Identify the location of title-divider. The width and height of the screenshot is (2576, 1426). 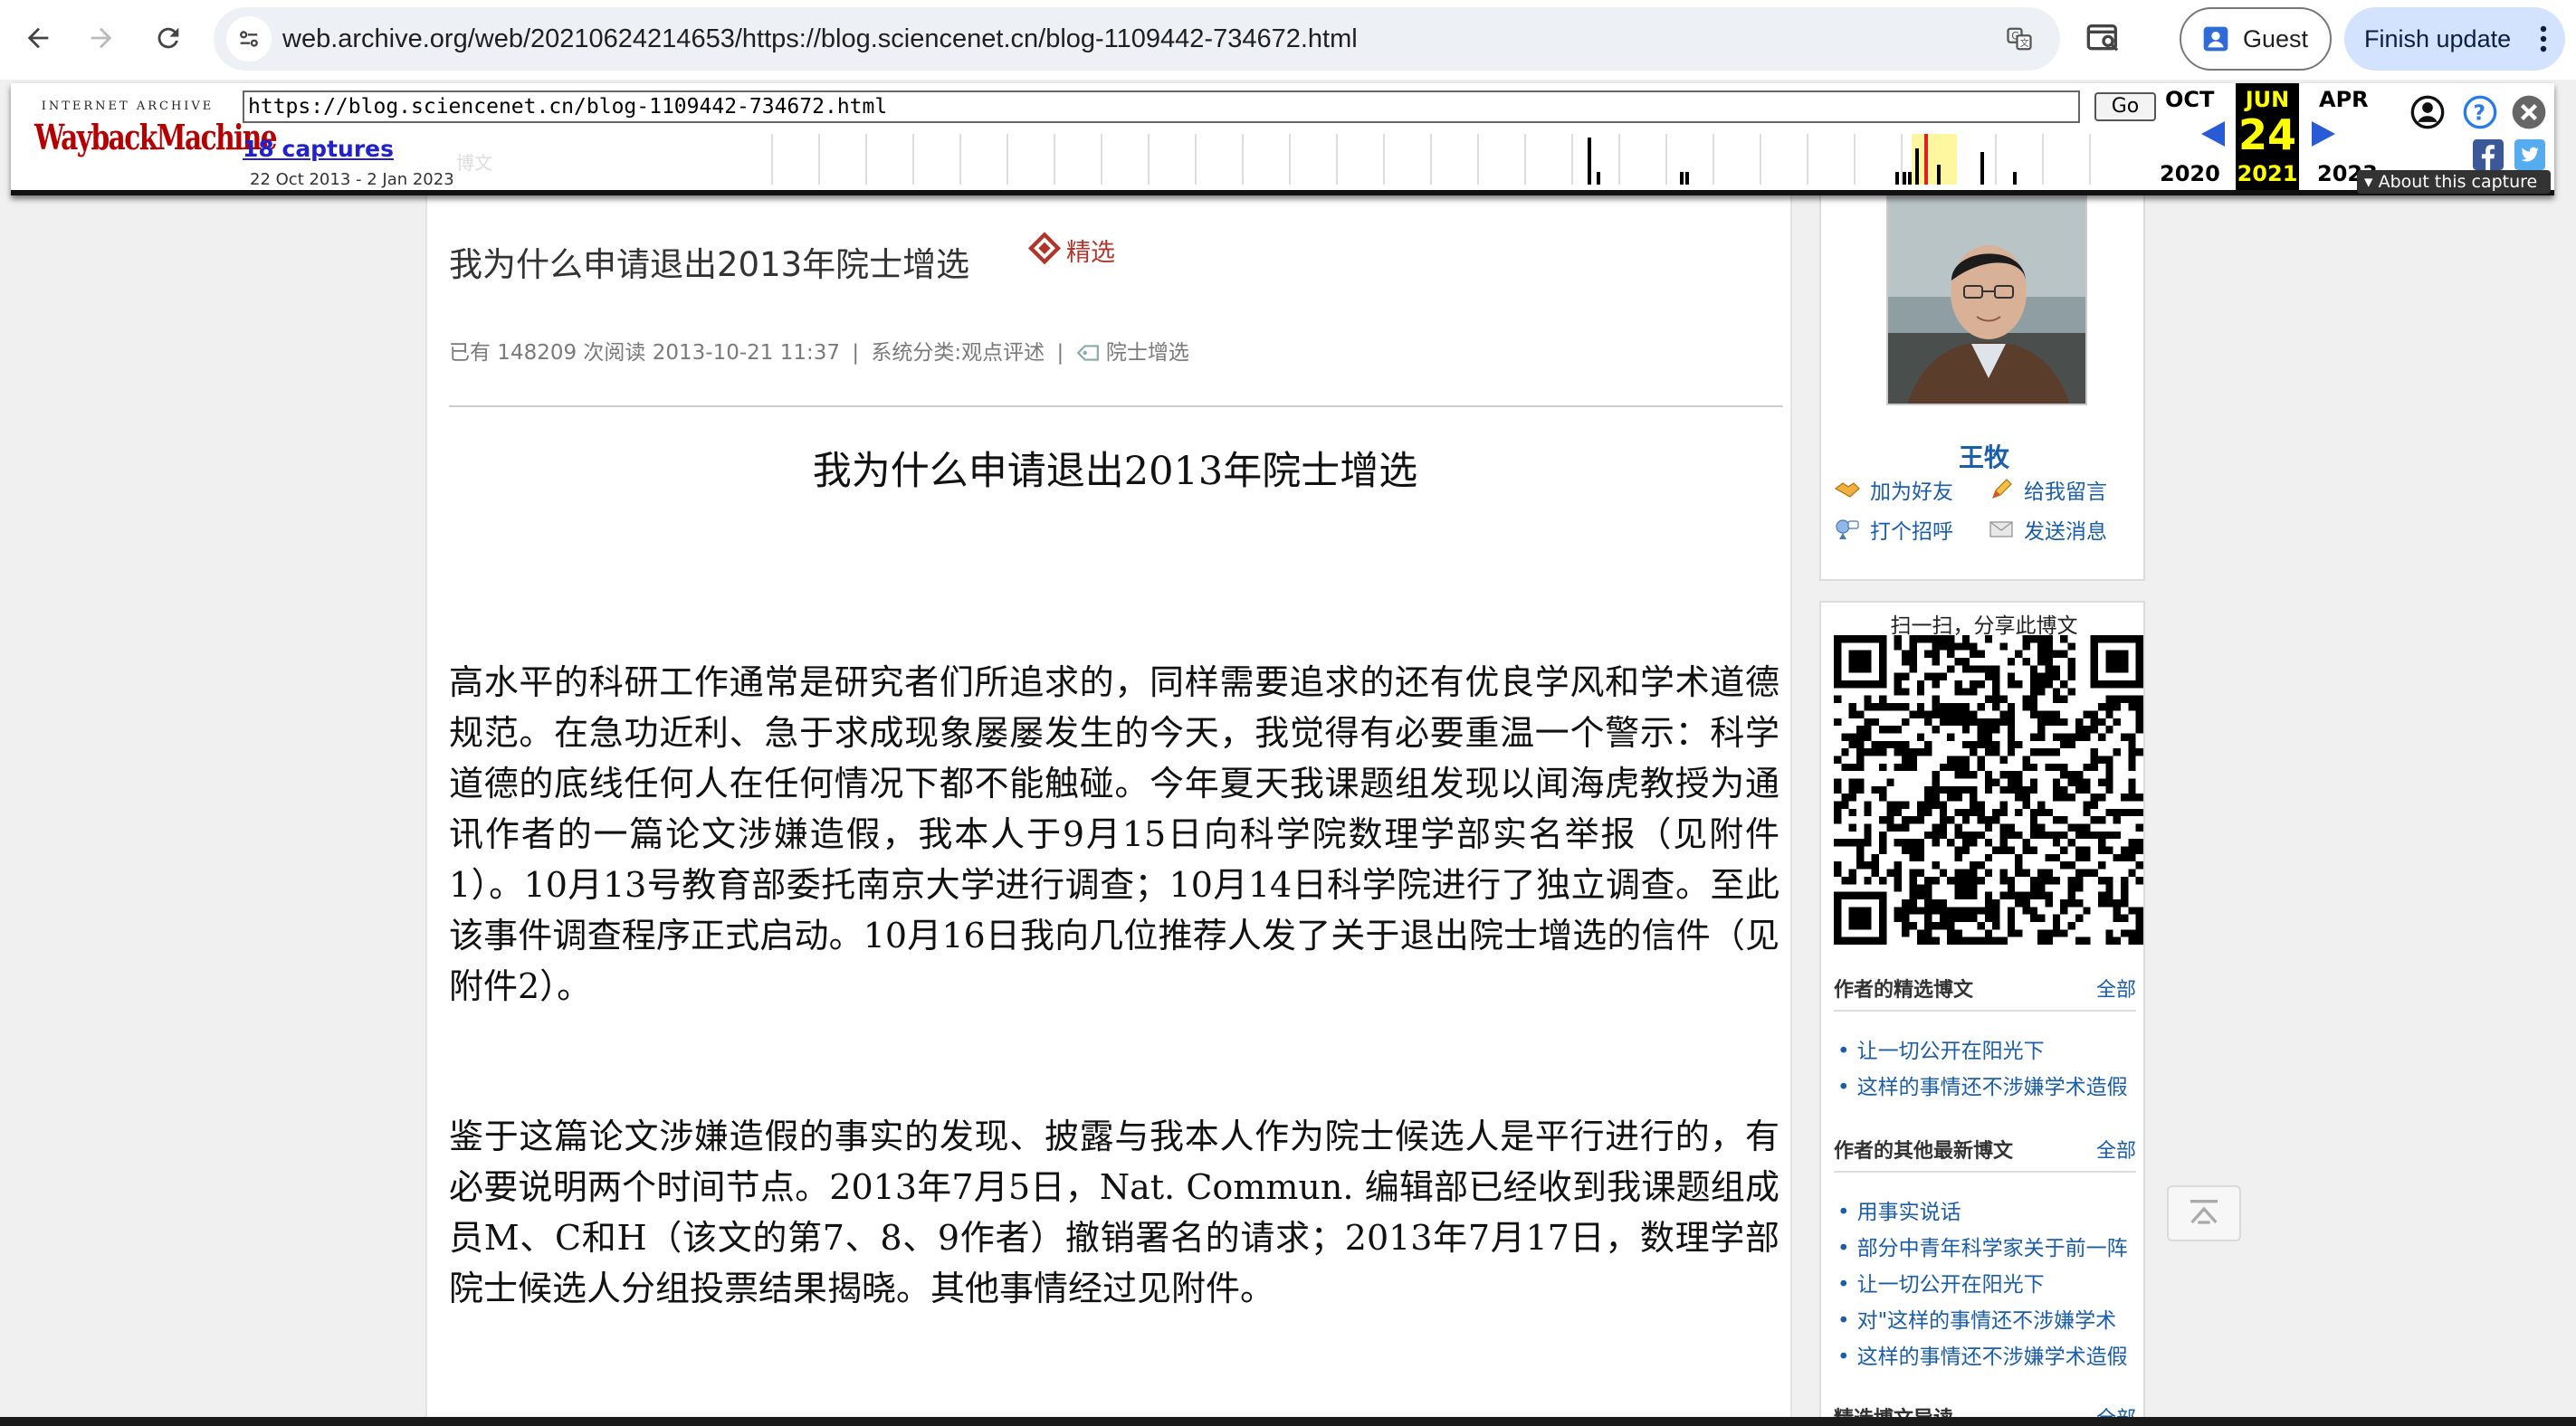
(1116, 406).